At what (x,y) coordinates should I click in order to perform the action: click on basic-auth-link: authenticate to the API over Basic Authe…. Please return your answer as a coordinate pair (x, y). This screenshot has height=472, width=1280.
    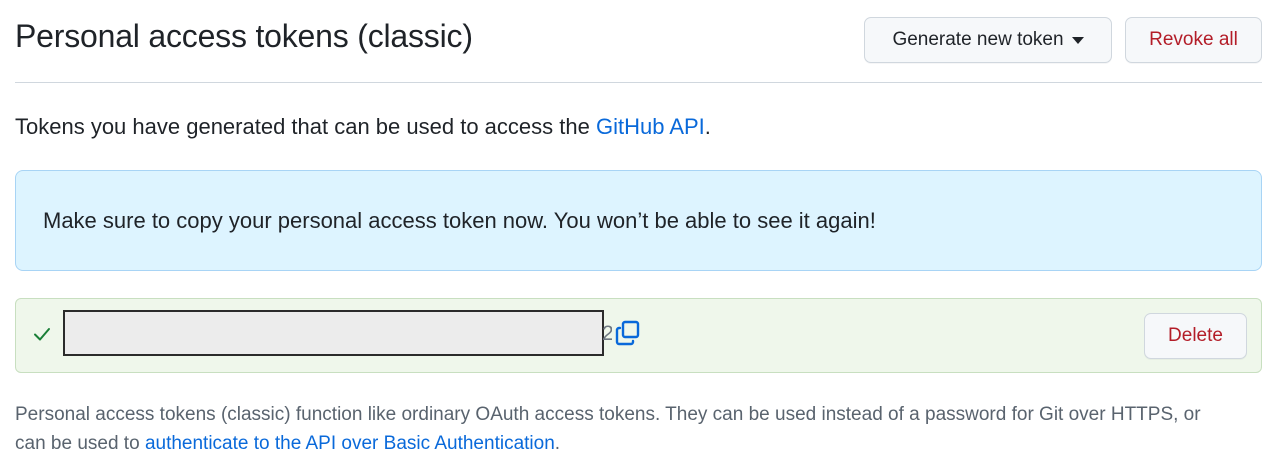
    Looking at the image, I should click on (350, 443).